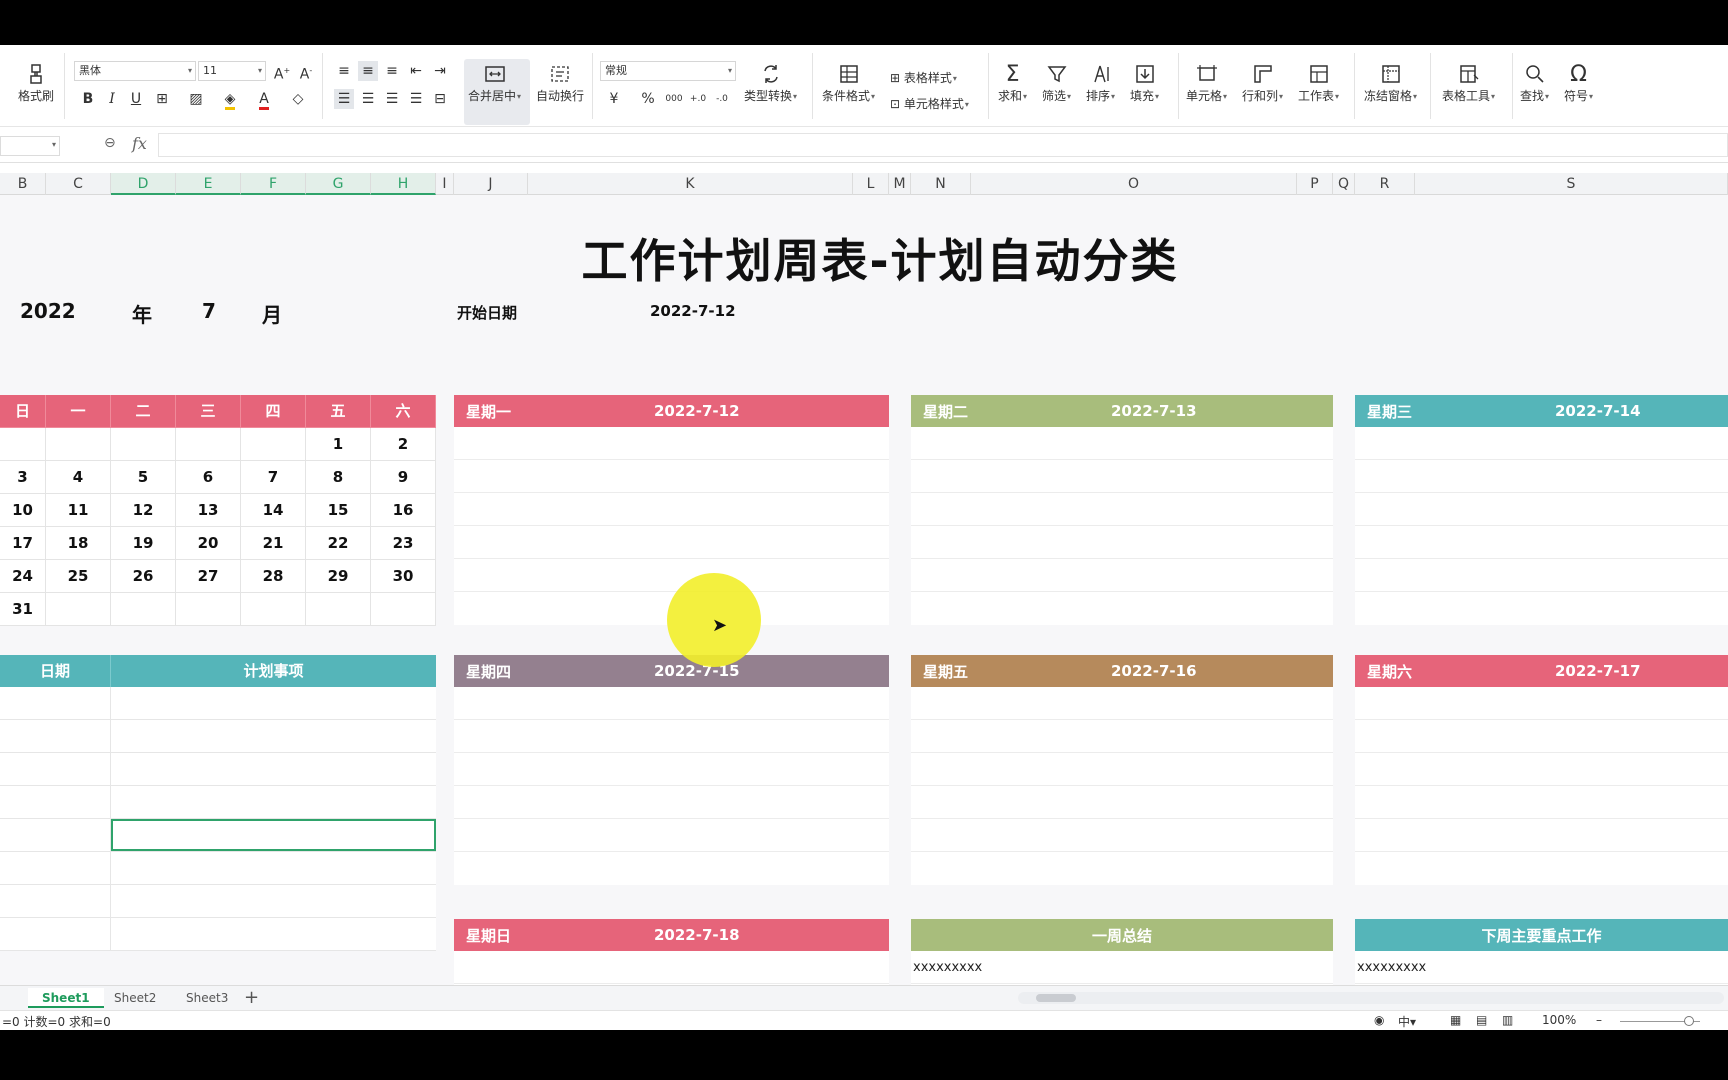  Describe the element at coordinates (403, 510) in the screenshot. I see `day-cell: 16` at that location.